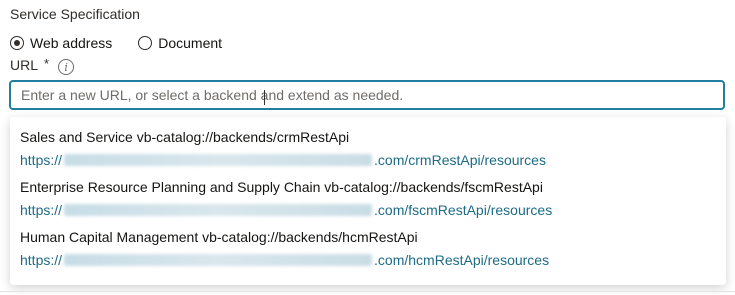 Image resolution: width=735 pixels, height=295 pixels. Describe the element at coordinates (24, 65) in the screenshot. I see `url-label-text: URL` at that location.